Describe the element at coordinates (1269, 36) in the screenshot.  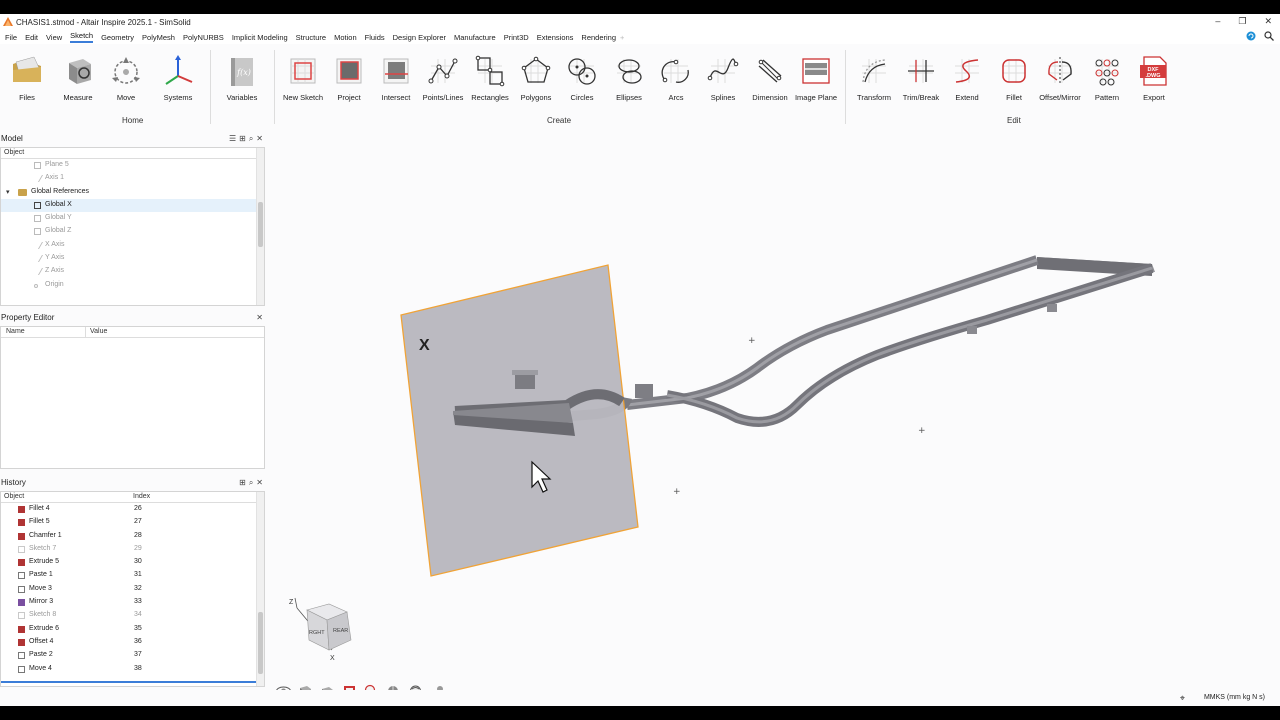
I see `search-icon` at that location.